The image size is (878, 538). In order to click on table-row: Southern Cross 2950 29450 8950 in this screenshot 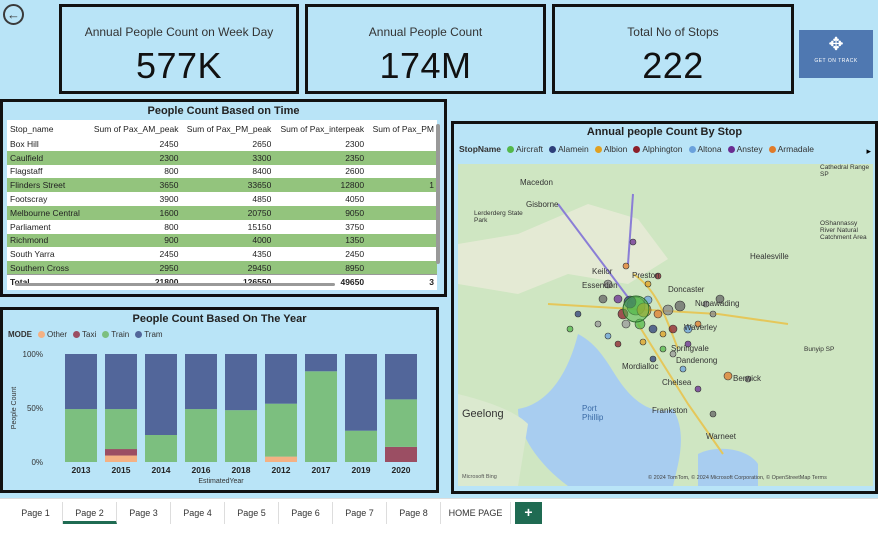, I will do `click(222, 268)`.